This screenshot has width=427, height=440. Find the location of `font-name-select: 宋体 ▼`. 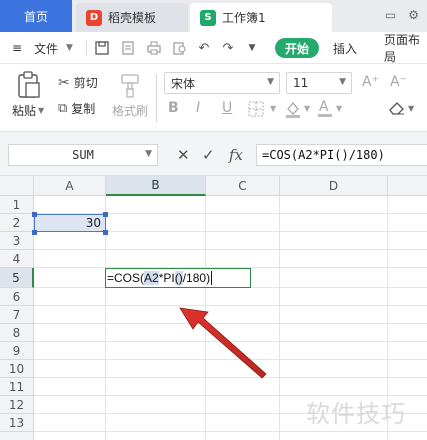

font-name-select: 宋体 ▼ is located at coordinates (222, 83).